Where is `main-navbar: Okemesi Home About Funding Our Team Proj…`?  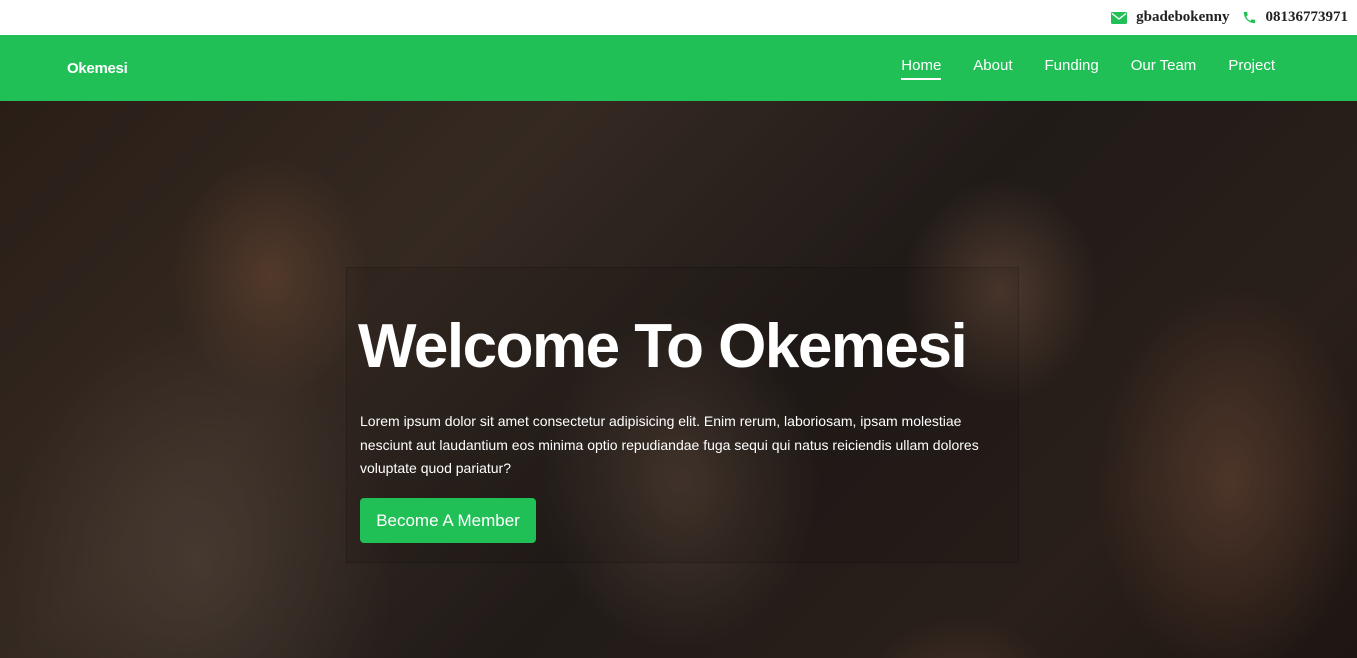 main-navbar: Okemesi Home About Funding Our Team Proj… is located at coordinates (678, 68).